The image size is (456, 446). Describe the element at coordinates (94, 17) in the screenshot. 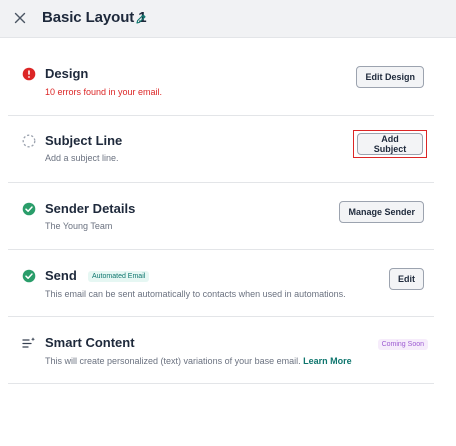

I see `page-title: Basic Layout 1` at that location.